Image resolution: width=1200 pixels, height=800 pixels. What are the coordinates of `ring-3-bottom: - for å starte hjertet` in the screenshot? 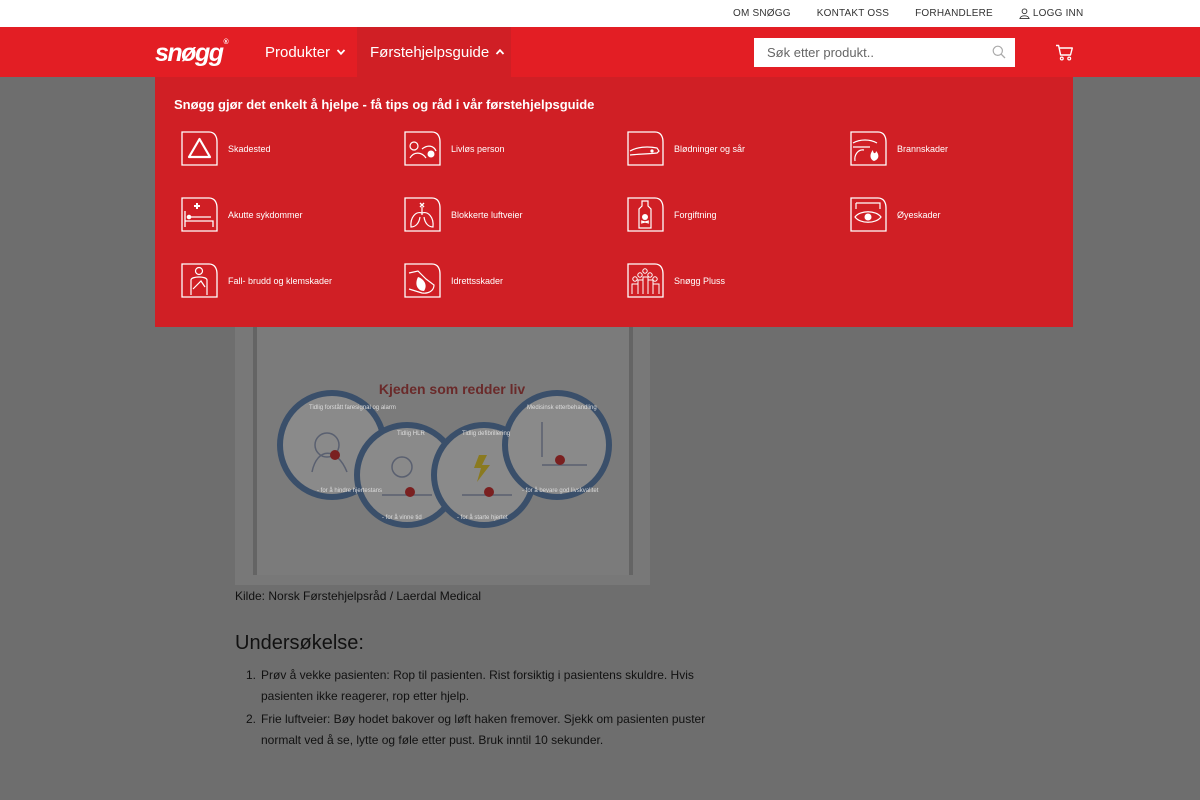 It's located at (482, 517).